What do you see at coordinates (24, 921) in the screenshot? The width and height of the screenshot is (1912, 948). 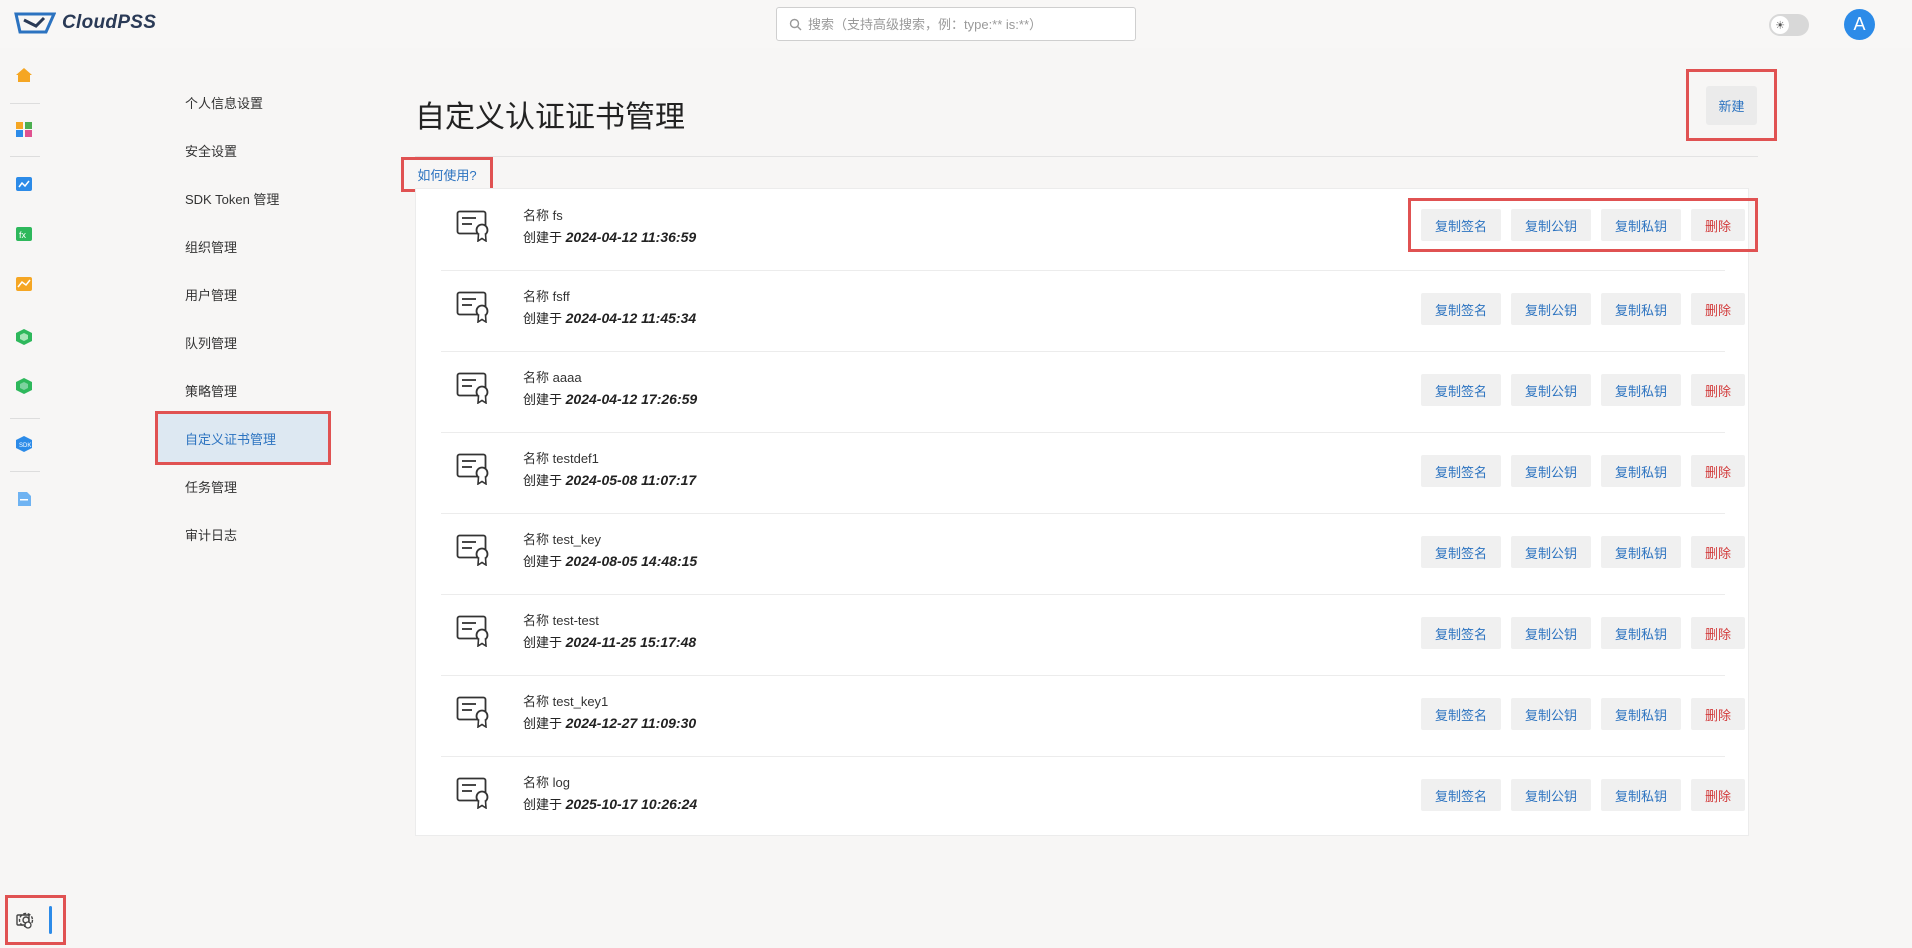 I see `admin-settings-icon` at bounding box center [24, 921].